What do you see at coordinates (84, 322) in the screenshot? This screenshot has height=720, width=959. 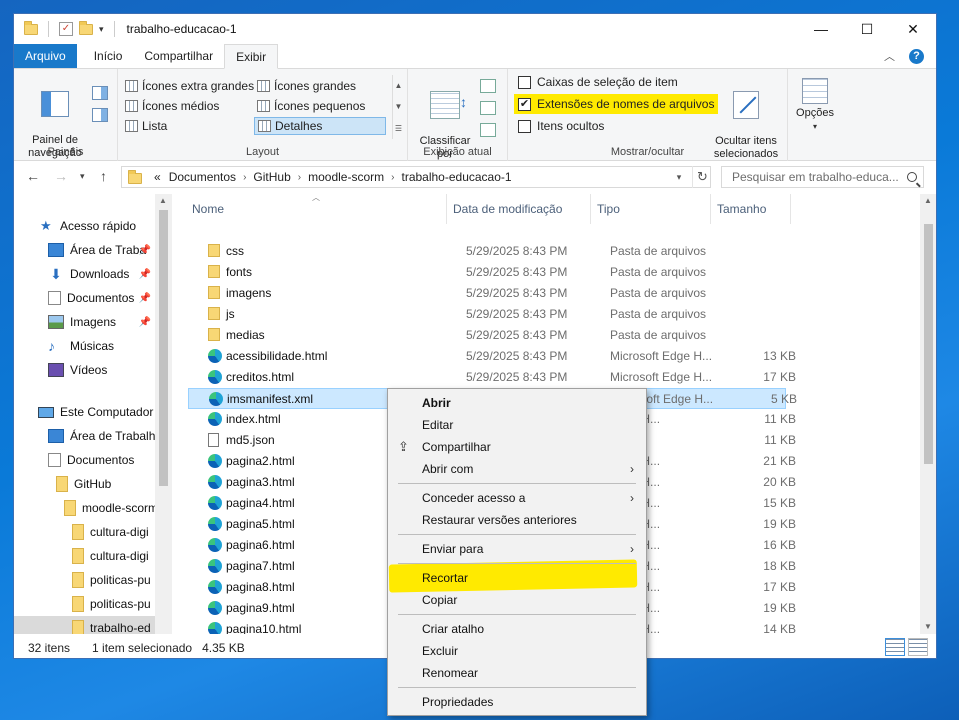 I see `nav-item-pictures: Imagens 📌` at bounding box center [84, 322].